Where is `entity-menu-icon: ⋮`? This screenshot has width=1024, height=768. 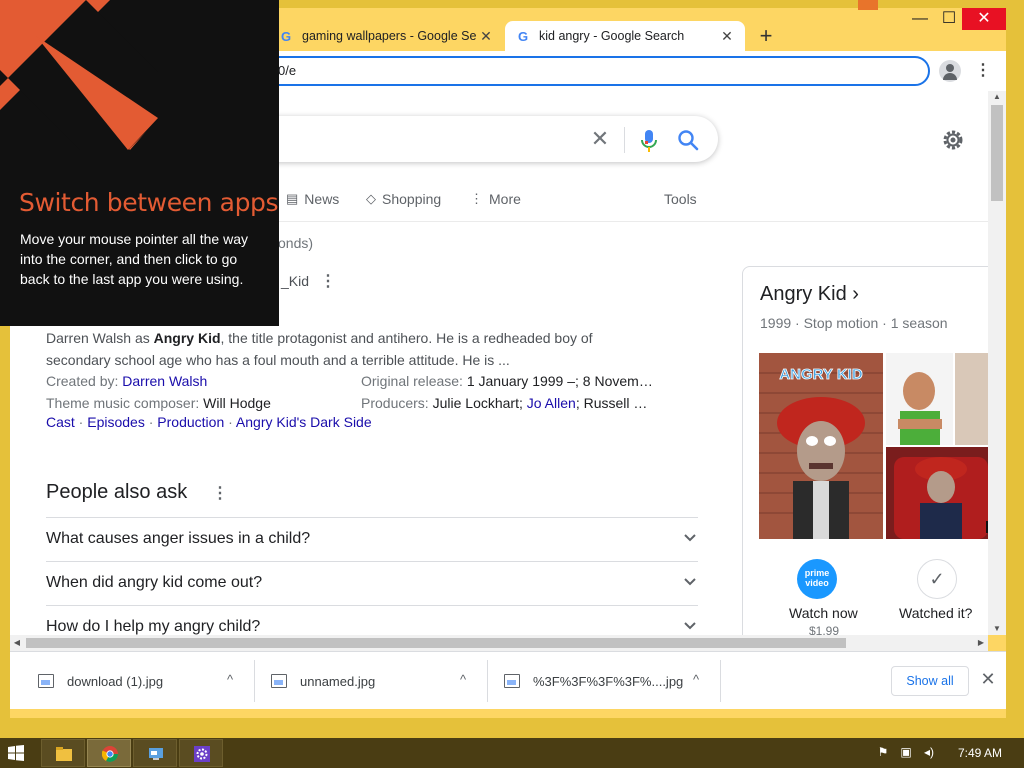 entity-menu-icon: ⋮ is located at coordinates (328, 281).